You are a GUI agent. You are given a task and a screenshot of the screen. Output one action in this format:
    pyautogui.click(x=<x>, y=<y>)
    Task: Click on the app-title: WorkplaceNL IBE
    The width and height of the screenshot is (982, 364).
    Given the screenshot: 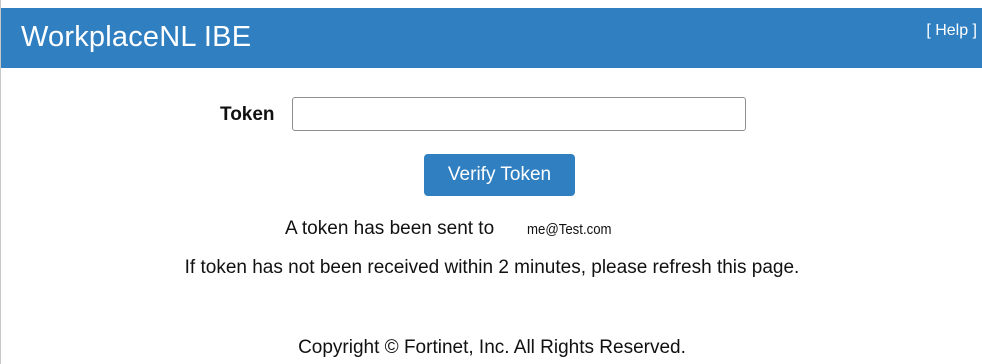 What is the action you would take?
    pyautogui.click(x=136, y=37)
    